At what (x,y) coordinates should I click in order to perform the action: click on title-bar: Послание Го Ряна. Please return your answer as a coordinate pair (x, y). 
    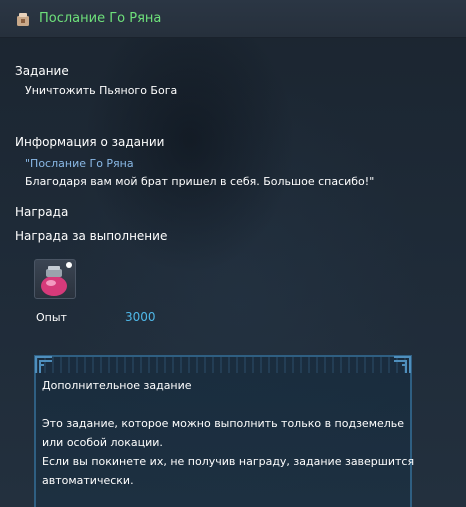
    Looking at the image, I should click on (233, 19).